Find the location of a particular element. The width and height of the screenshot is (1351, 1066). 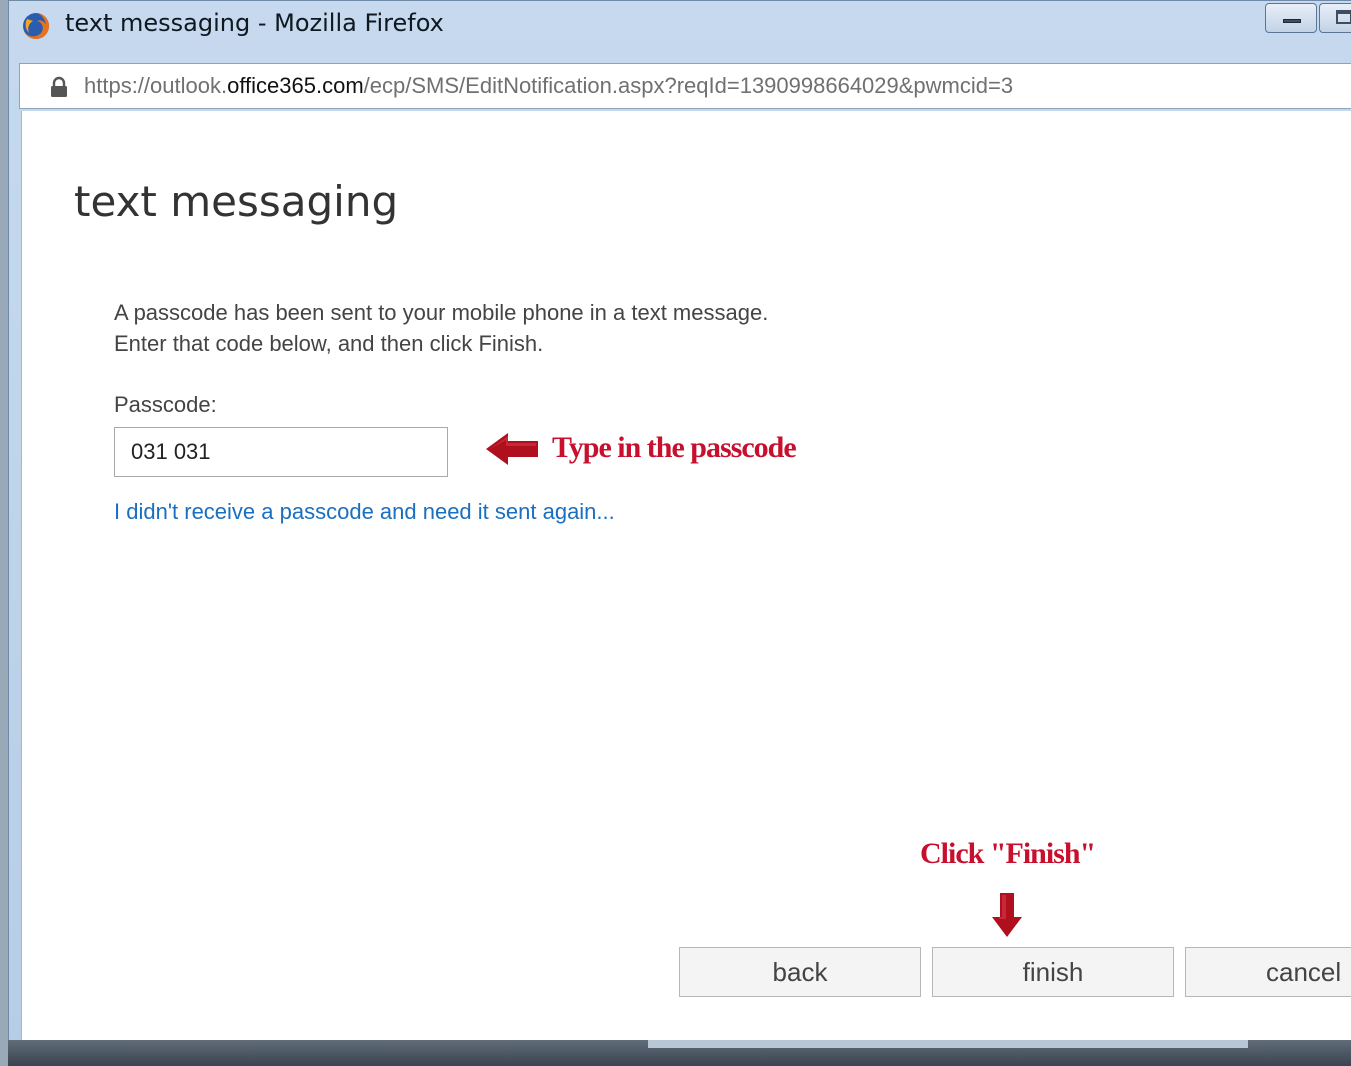

title-bar: text messaging - Mozilla Firefox is located at coordinates (680, 27).